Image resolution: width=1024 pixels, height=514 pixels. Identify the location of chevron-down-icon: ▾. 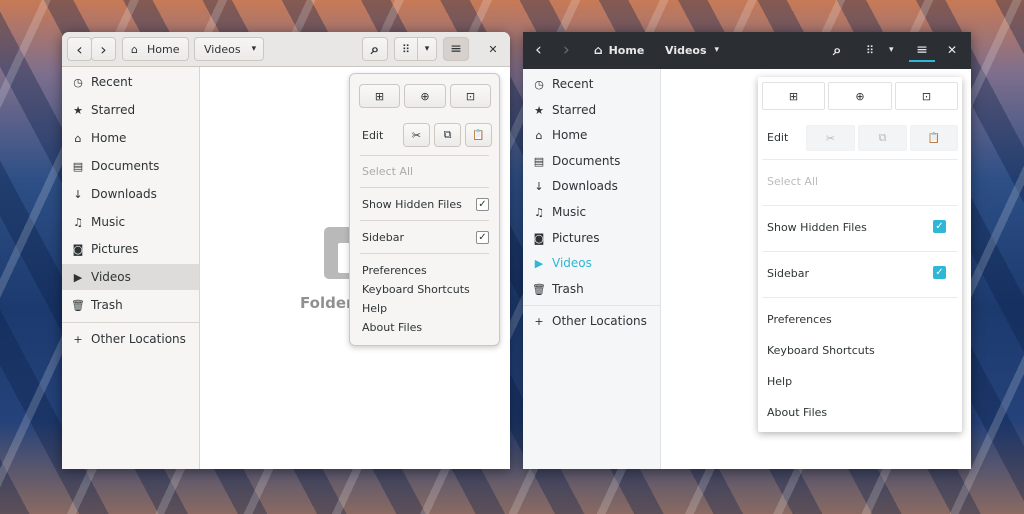
(427, 49).